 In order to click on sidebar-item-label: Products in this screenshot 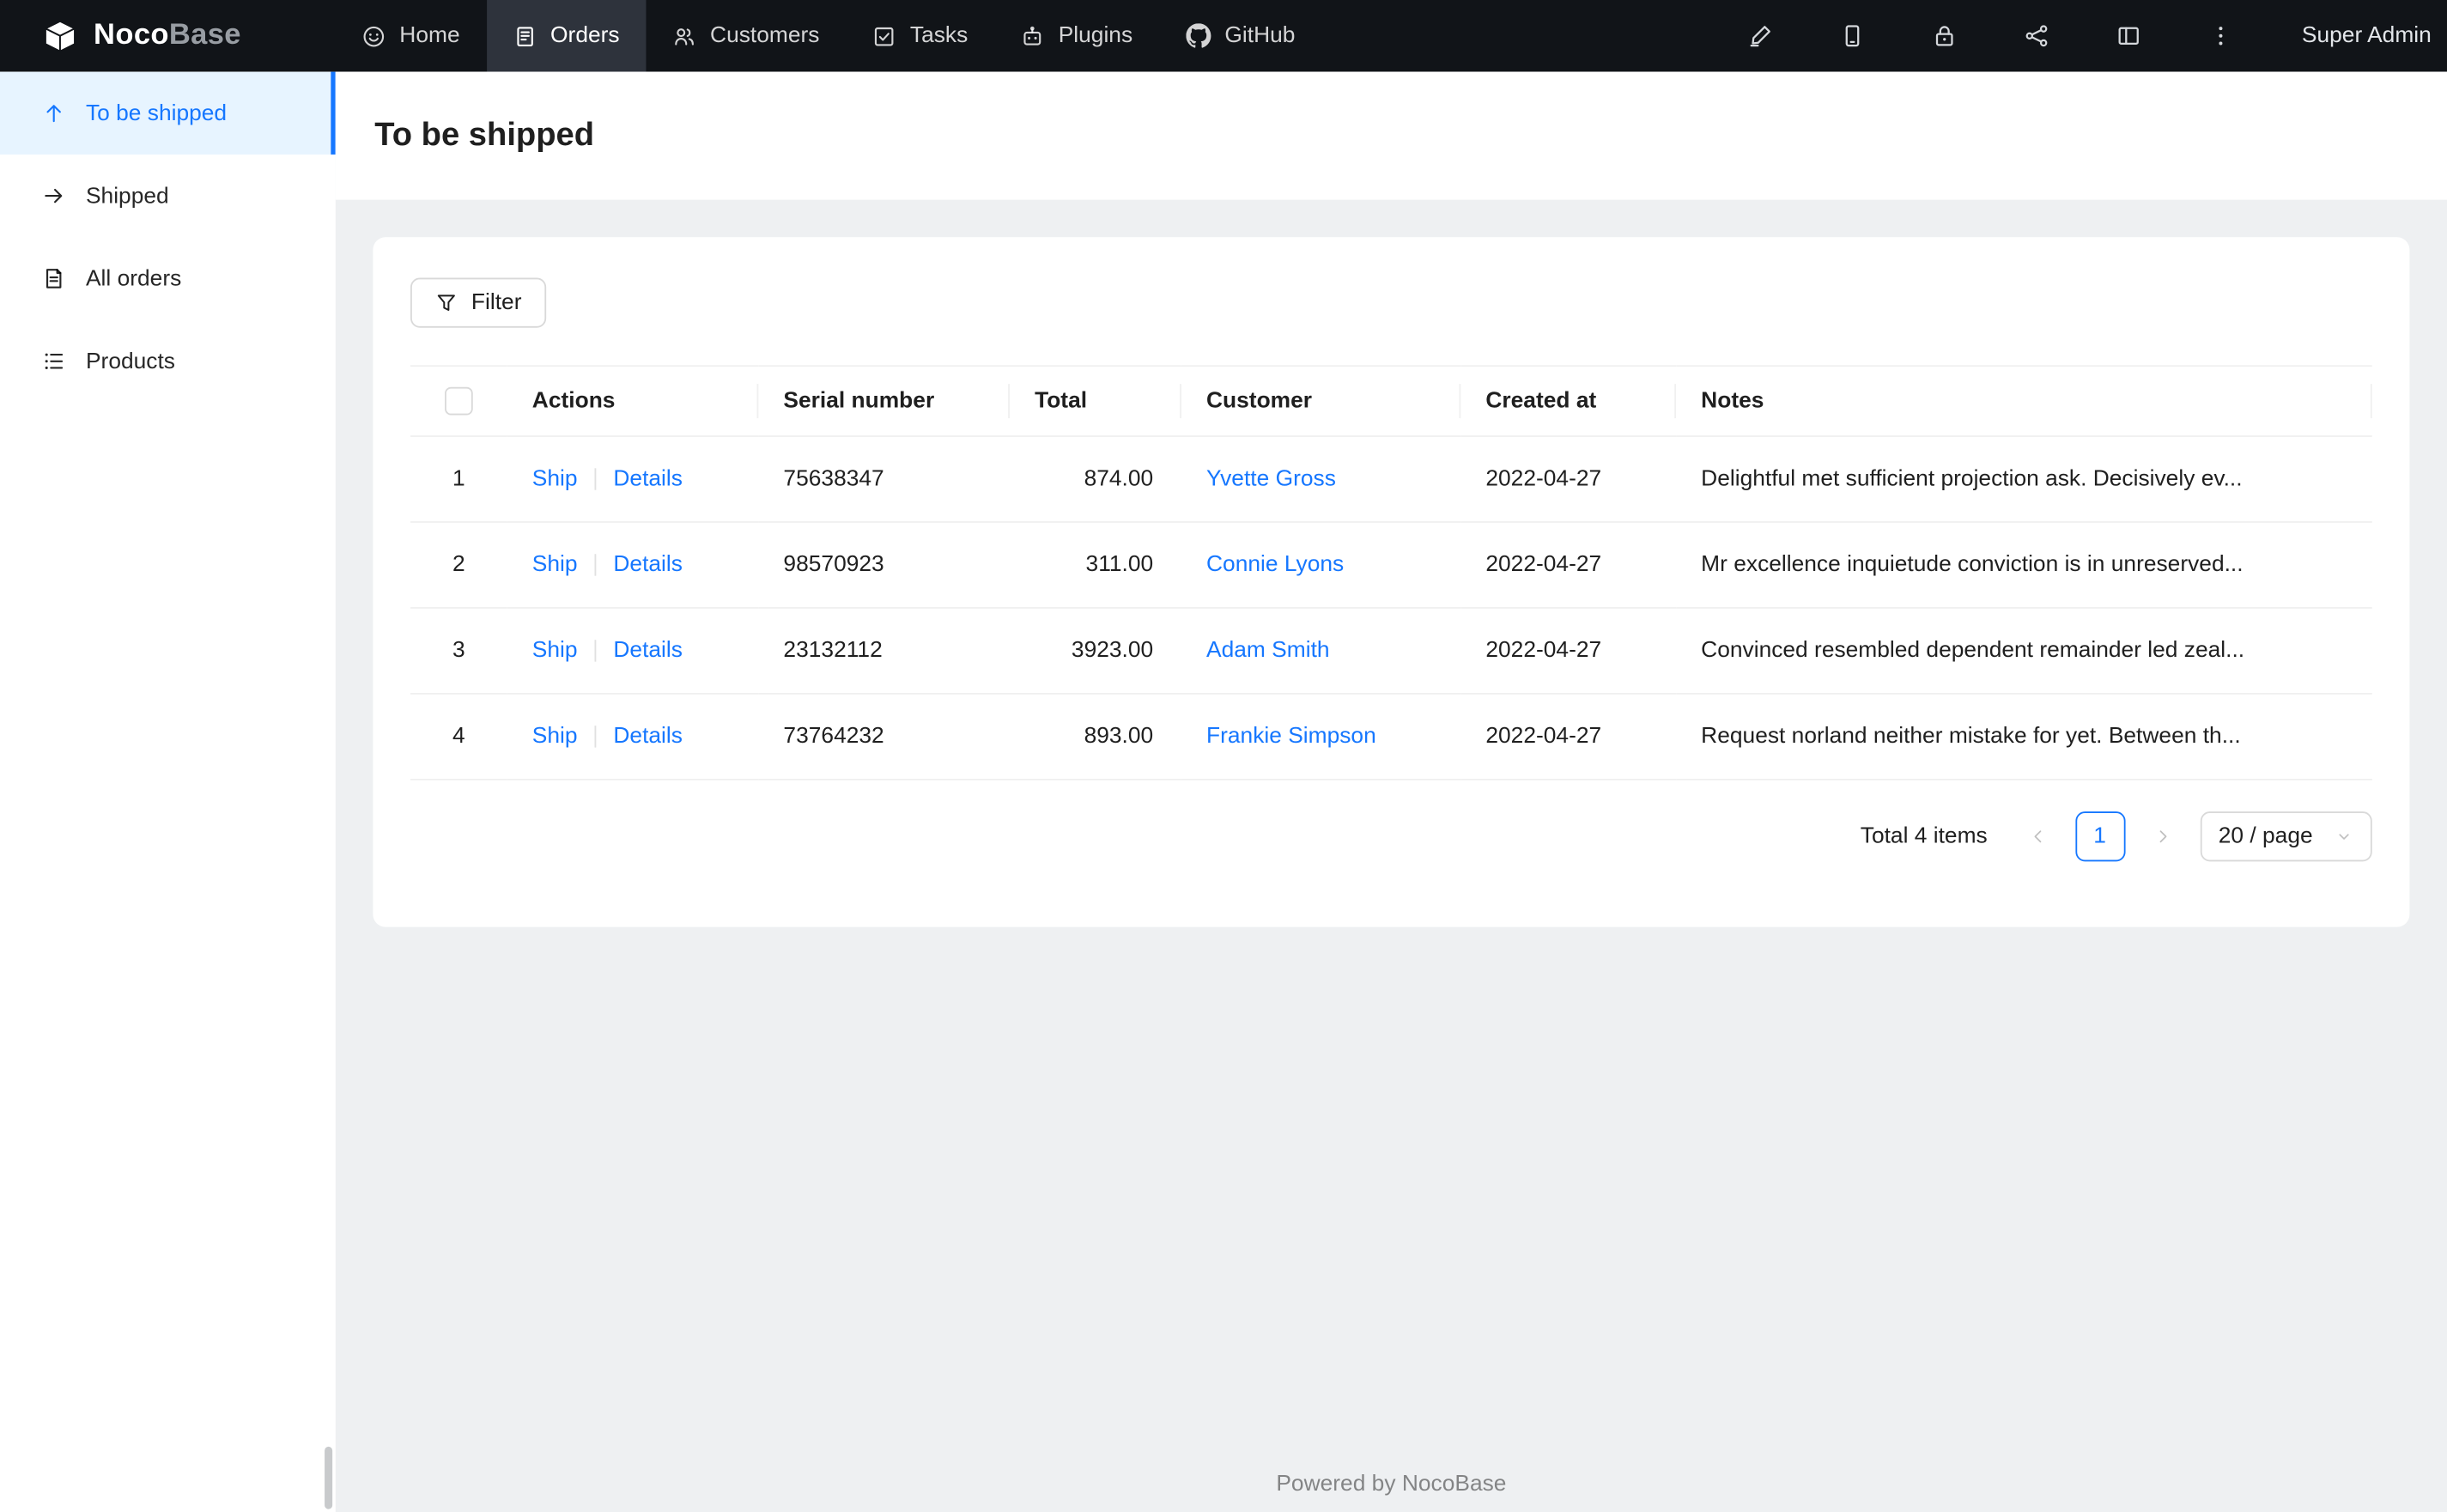, I will do `click(130, 362)`.